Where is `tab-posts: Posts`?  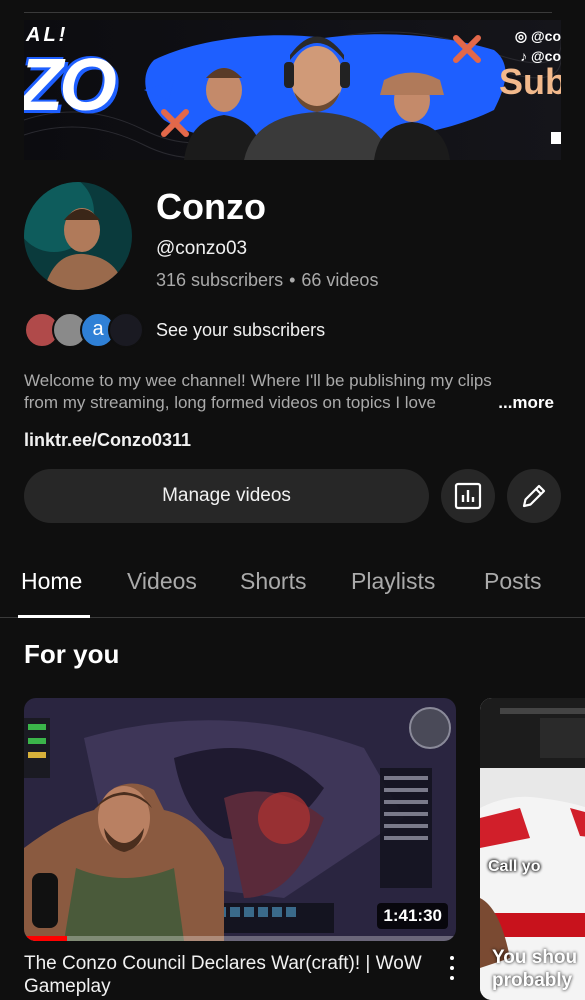
tab-posts: Posts is located at coordinates (513, 581).